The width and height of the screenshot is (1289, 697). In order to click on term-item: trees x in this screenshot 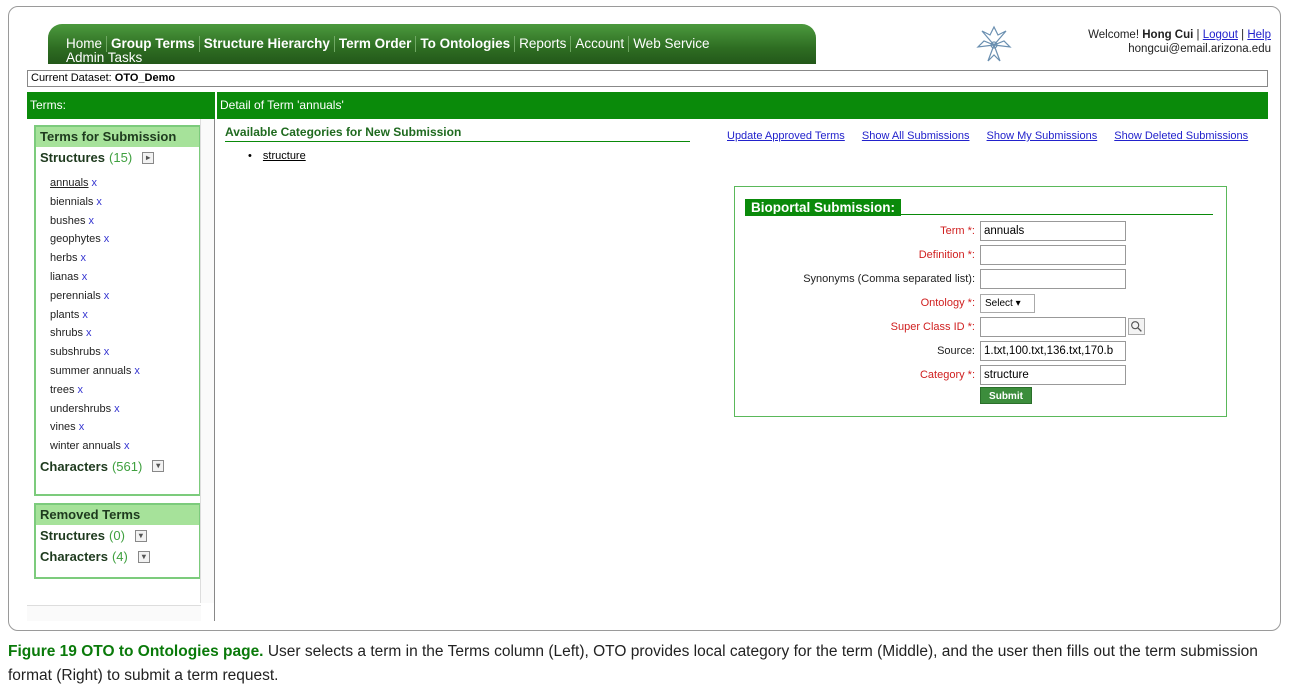, I will do `click(124, 390)`.